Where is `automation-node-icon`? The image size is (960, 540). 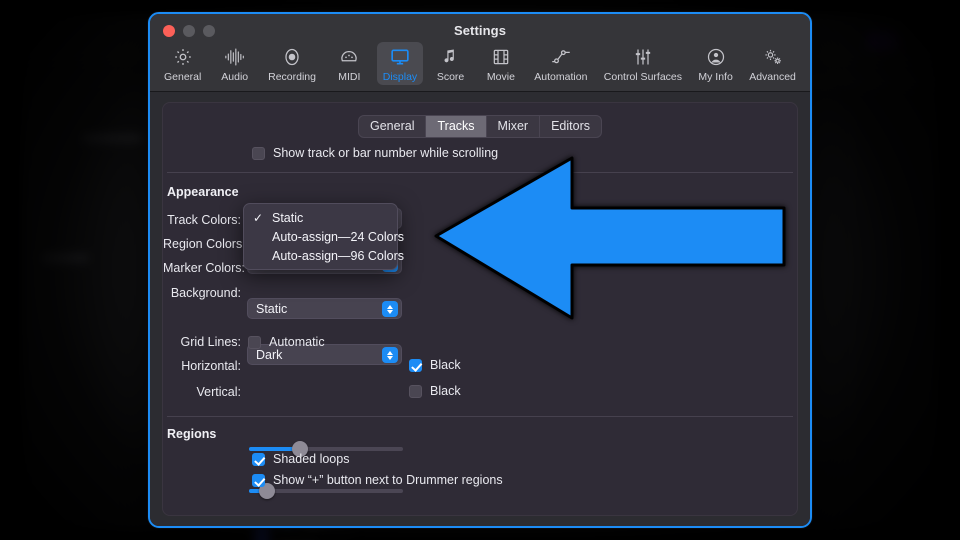
automation-node-icon is located at coordinates (561, 57).